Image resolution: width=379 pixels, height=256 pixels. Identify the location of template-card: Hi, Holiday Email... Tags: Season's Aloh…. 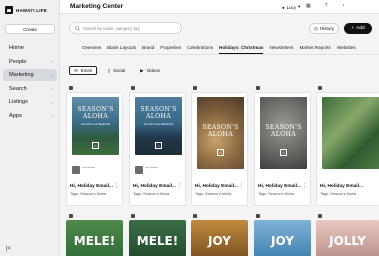
(347, 149).